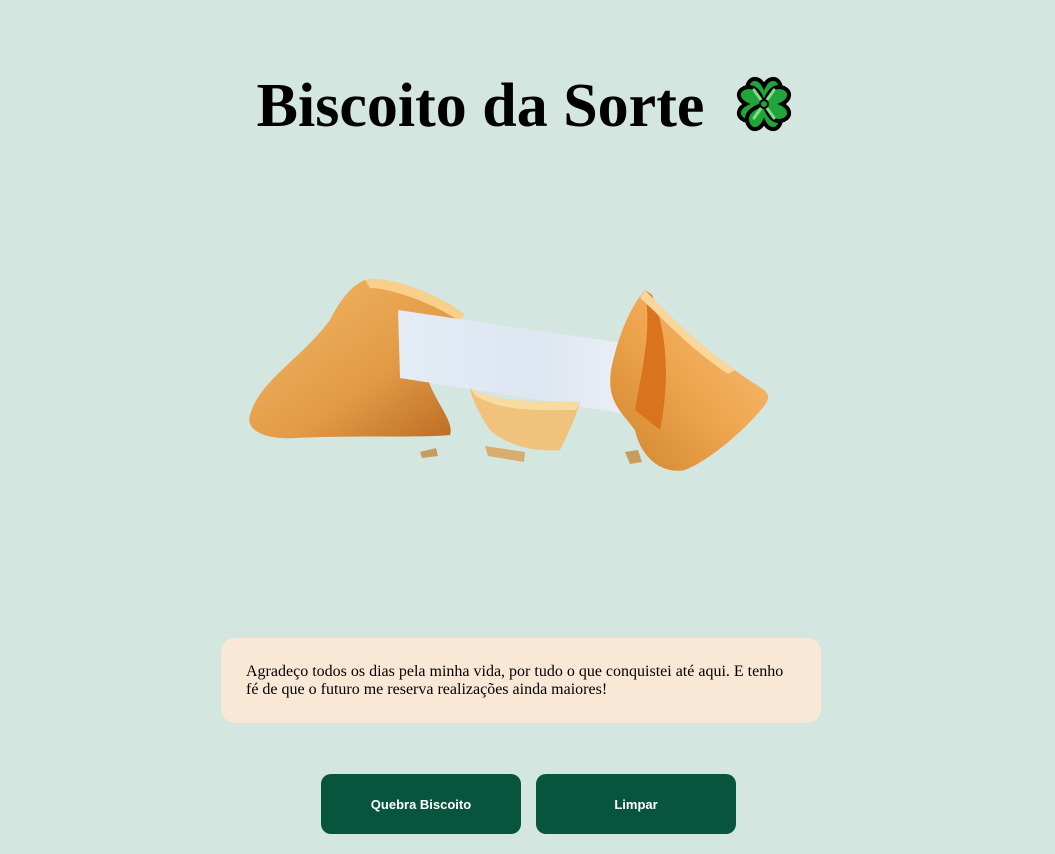 Image resolution: width=1055 pixels, height=854 pixels. Describe the element at coordinates (509, 375) in the screenshot. I see `fortune-cookie-image` at that location.